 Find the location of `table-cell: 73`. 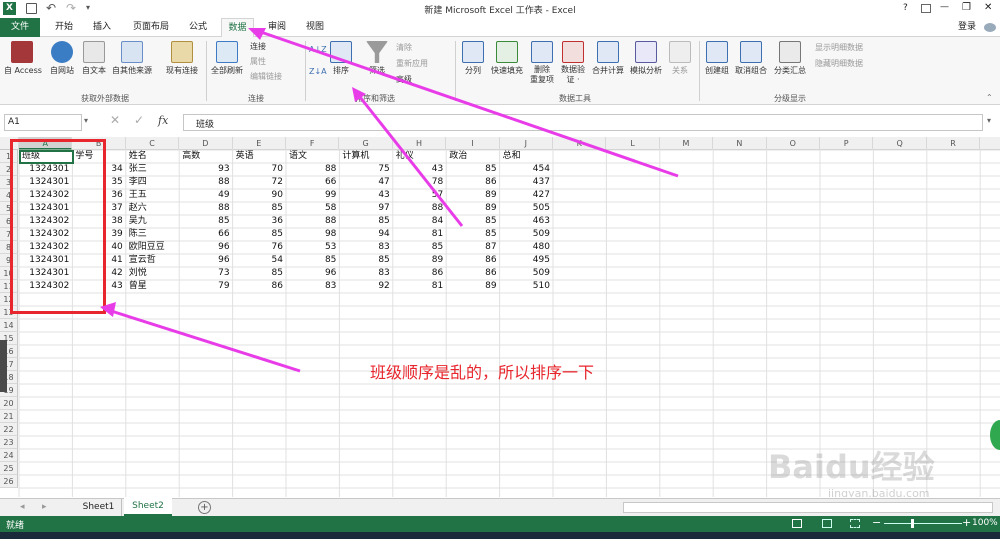

table-cell: 73 is located at coordinates (205, 273).